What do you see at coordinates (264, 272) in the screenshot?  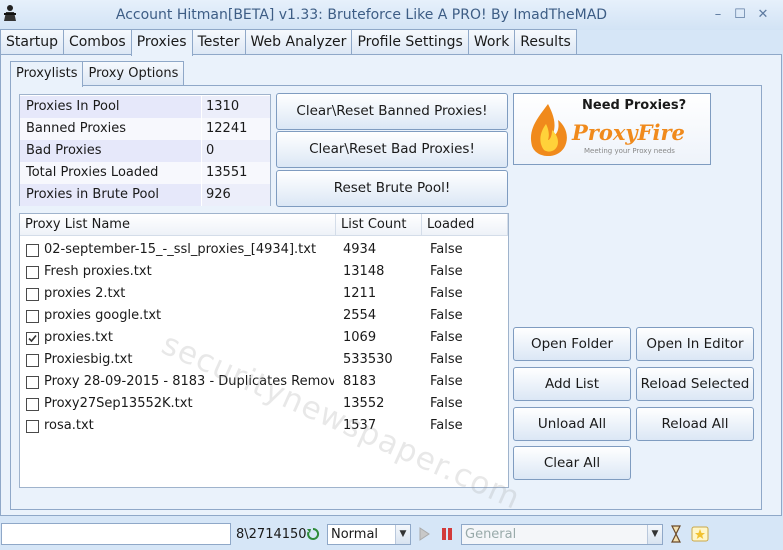 I see `table-row: Fresh proxies.txt 13148 False` at bounding box center [264, 272].